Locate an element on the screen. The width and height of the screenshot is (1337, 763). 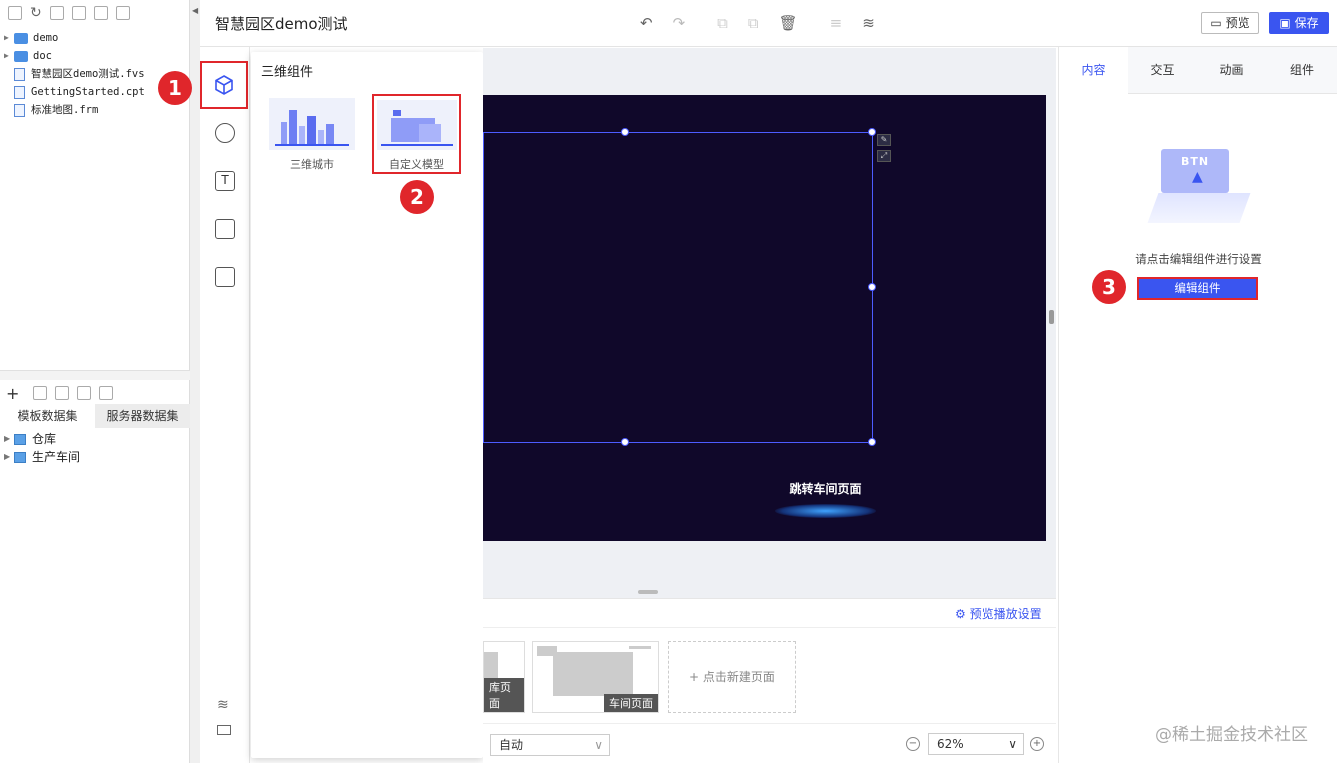
edit-toolbar: ↶ ↷ ⧉ ⧉ 🗑 ≡ ≋ is located at coordinates (757, 23).